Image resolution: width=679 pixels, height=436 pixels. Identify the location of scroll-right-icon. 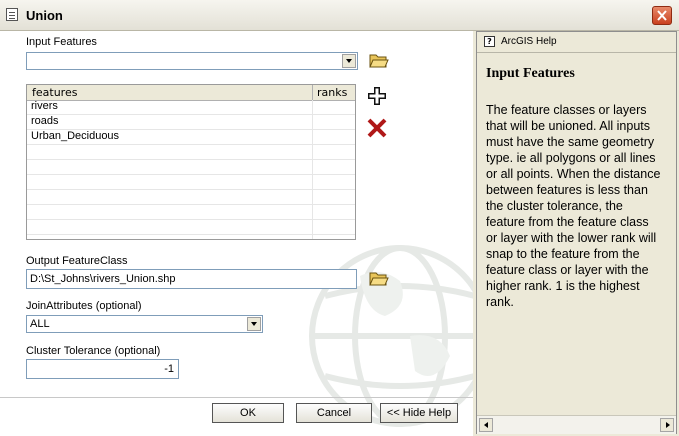
(667, 425).